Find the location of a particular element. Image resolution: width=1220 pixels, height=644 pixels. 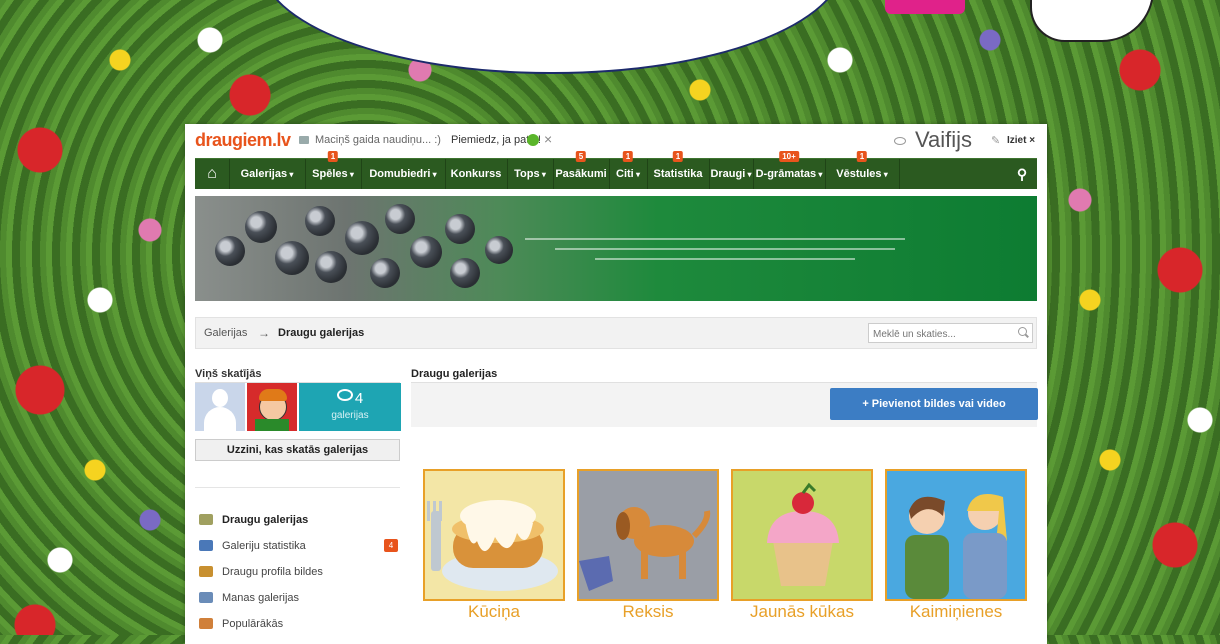

nav-item-label: Galerijas is located at coordinates (264, 174).